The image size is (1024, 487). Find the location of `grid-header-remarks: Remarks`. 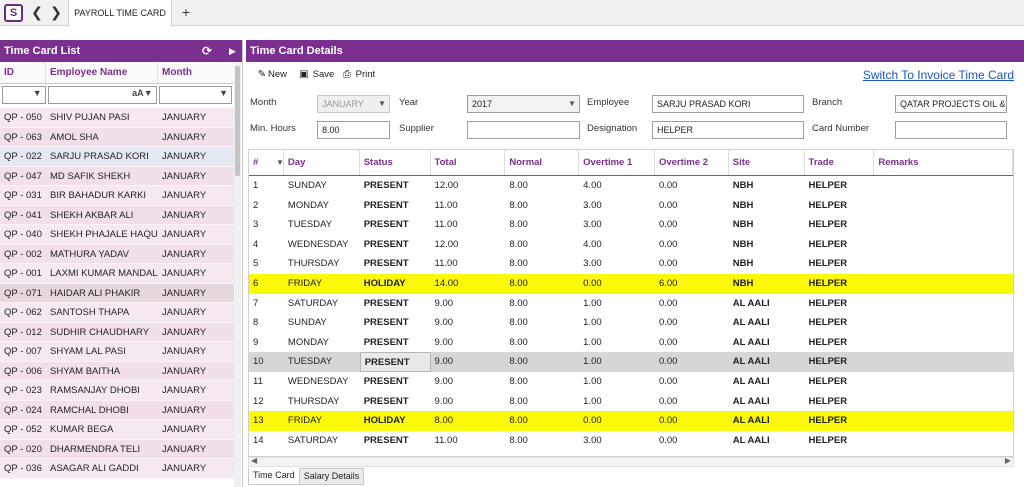

grid-header-remarks: Remarks is located at coordinates (943, 162).